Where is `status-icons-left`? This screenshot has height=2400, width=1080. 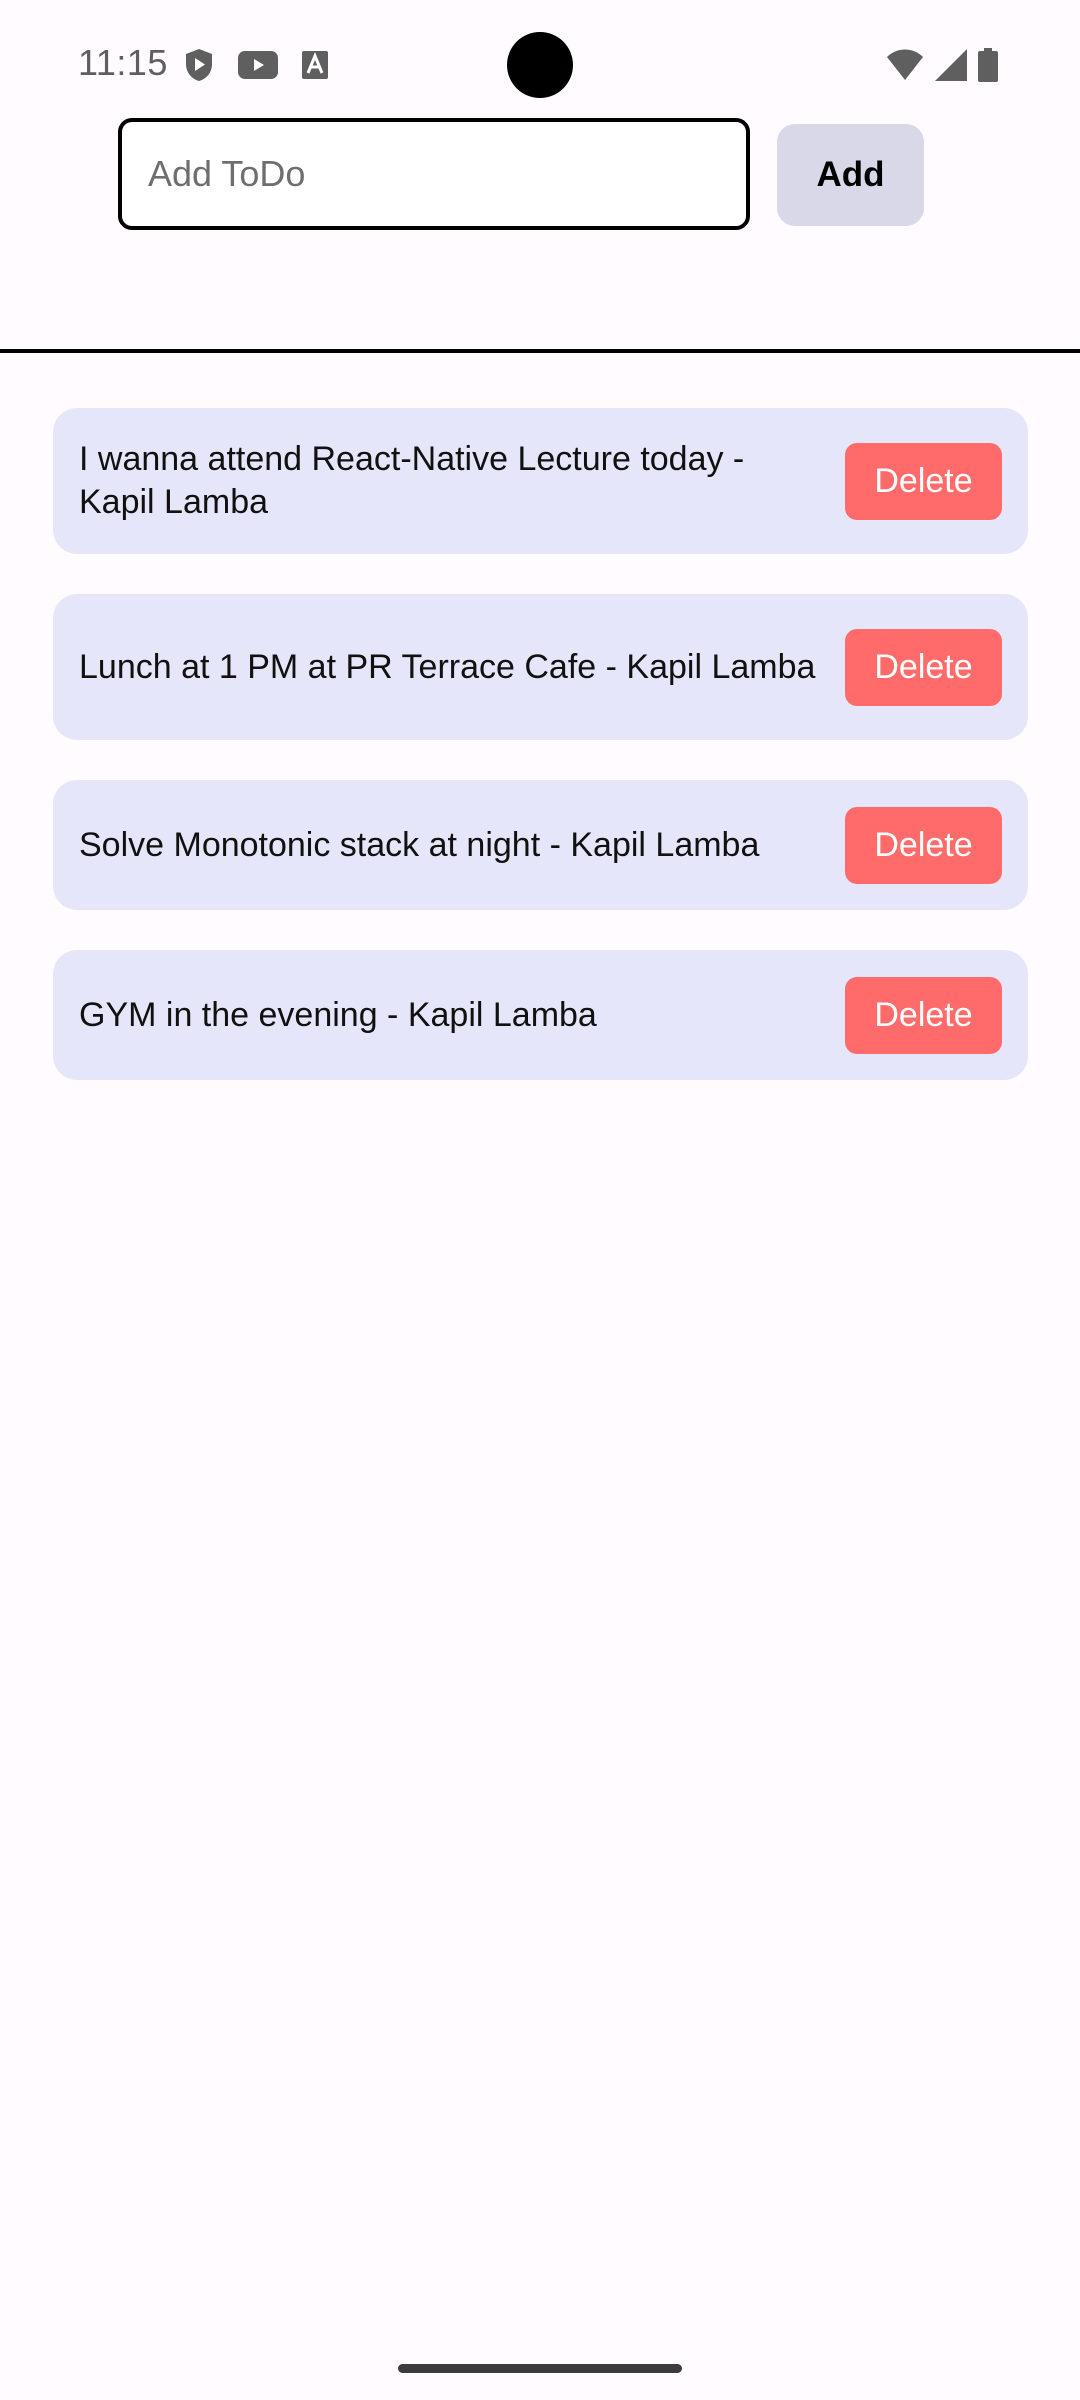 status-icons-left is located at coordinates (256, 67).